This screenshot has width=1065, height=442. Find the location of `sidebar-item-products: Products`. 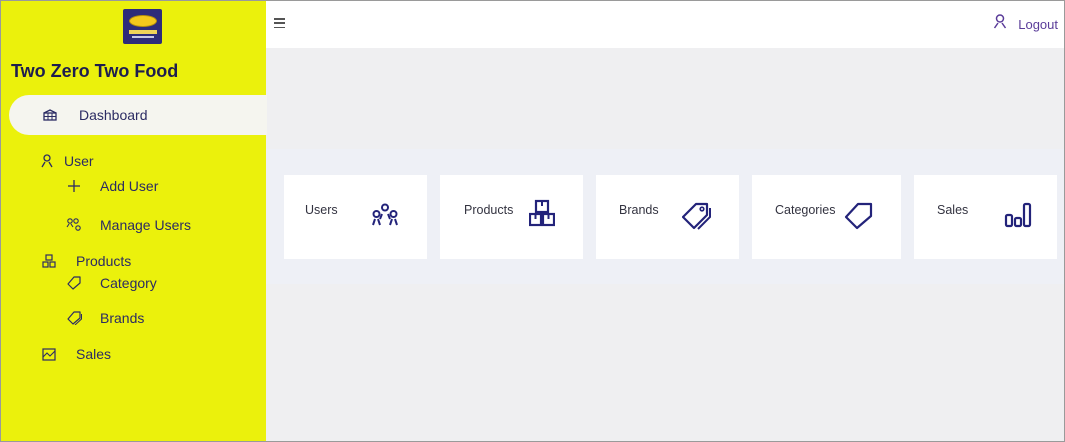

sidebar-item-products: Products is located at coordinates (85, 261).